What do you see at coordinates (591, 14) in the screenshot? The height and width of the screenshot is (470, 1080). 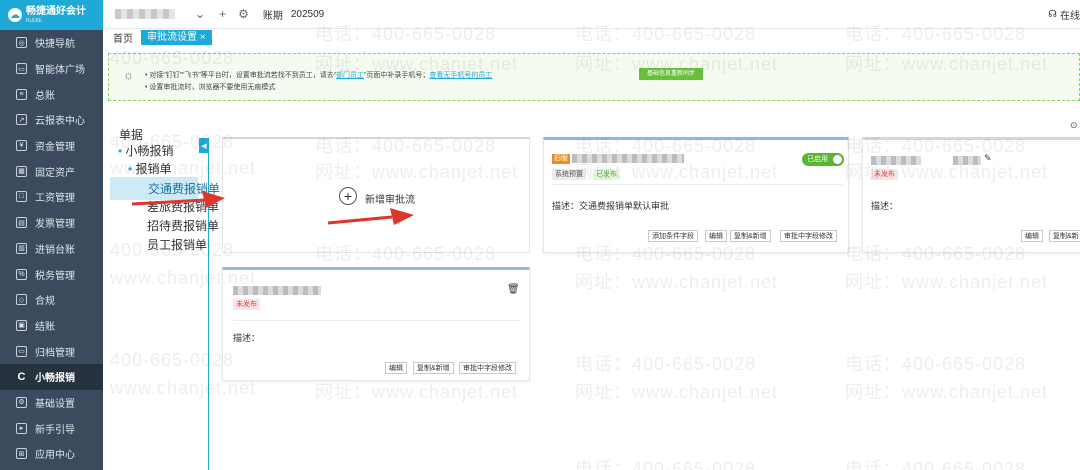 I see `top-bar: ⌄ + ⚙ 账期 202509 ☊ 在线` at bounding box center [591, 14].